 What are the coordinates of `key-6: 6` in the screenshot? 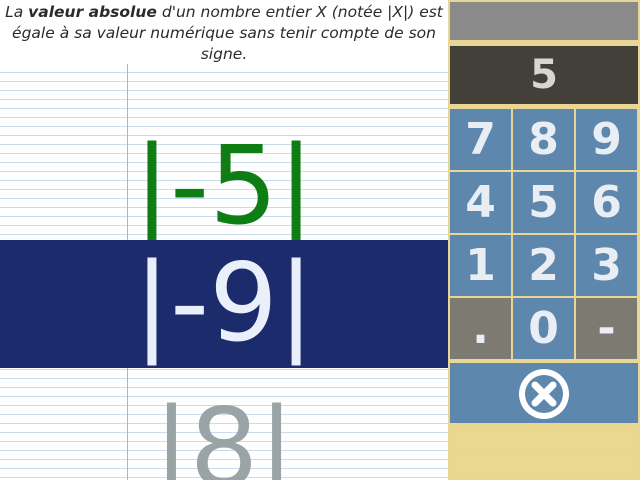 It's located at (606, 202).